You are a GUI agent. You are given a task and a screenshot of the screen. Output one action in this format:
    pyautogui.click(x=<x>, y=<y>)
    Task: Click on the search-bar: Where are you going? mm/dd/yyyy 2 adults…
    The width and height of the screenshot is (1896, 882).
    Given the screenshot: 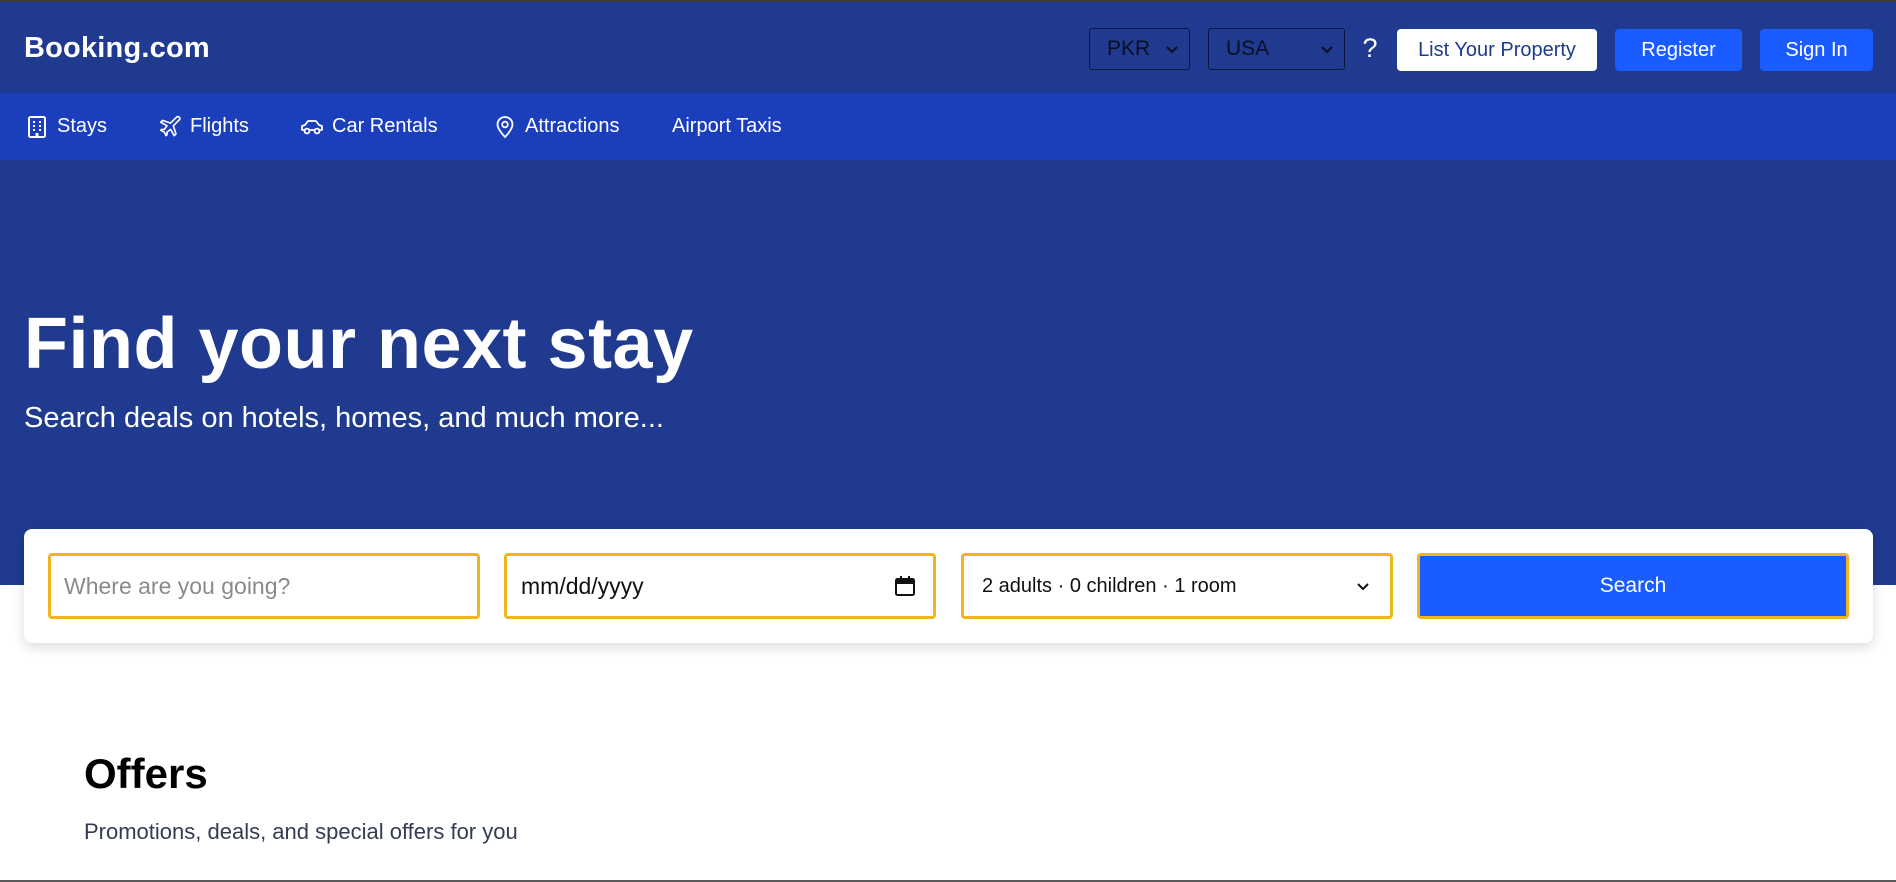 What is the action you would take?
    pyautogui.click(x=948, y=586)
    